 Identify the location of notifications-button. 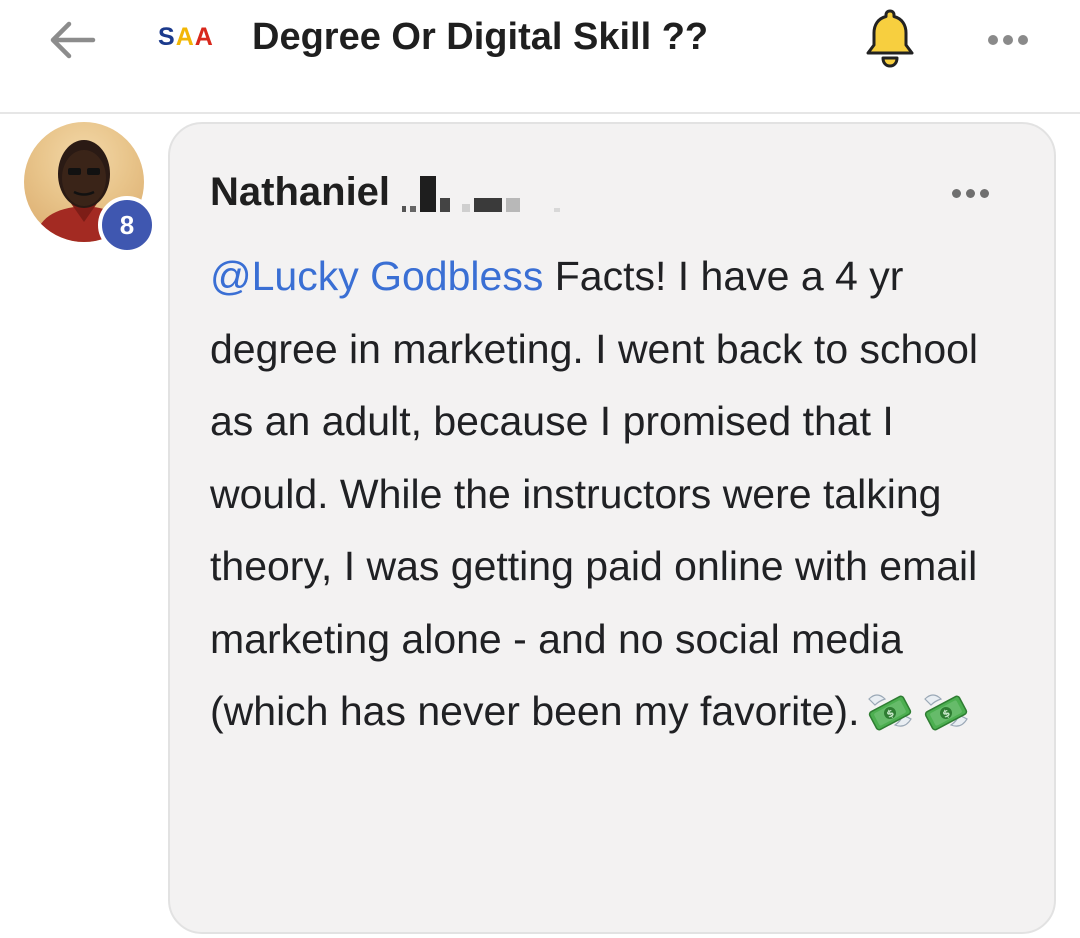
(890, 38).